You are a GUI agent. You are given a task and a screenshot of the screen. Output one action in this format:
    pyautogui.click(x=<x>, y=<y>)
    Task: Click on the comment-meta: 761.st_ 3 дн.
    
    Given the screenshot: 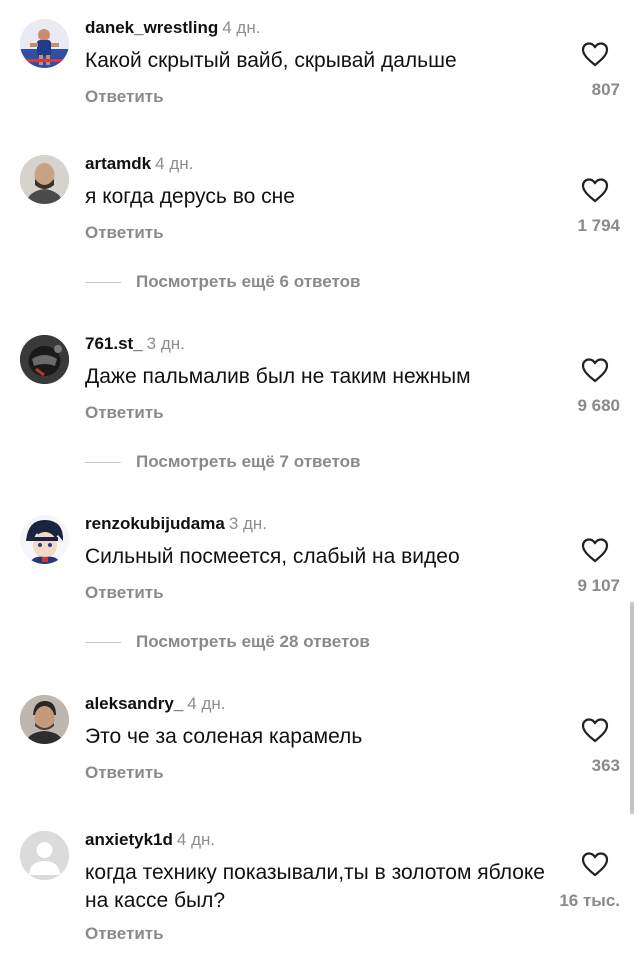 What is the action you would take?
    pyautogui.click(x=135, y=344)
    